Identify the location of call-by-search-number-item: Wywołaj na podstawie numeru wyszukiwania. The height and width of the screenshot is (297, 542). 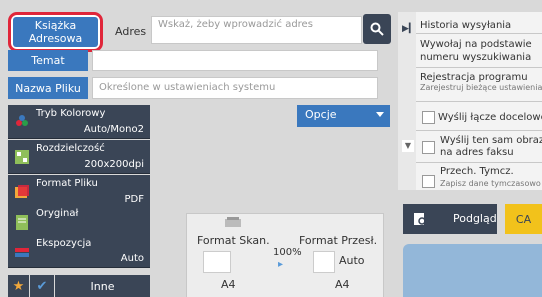
(479, 51).